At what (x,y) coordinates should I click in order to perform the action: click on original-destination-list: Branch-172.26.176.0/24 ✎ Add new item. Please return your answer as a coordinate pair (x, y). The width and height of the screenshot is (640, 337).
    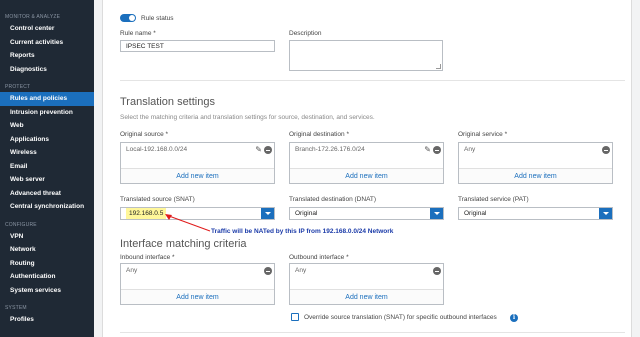
    Looking at the image, I should click on (366, 163).